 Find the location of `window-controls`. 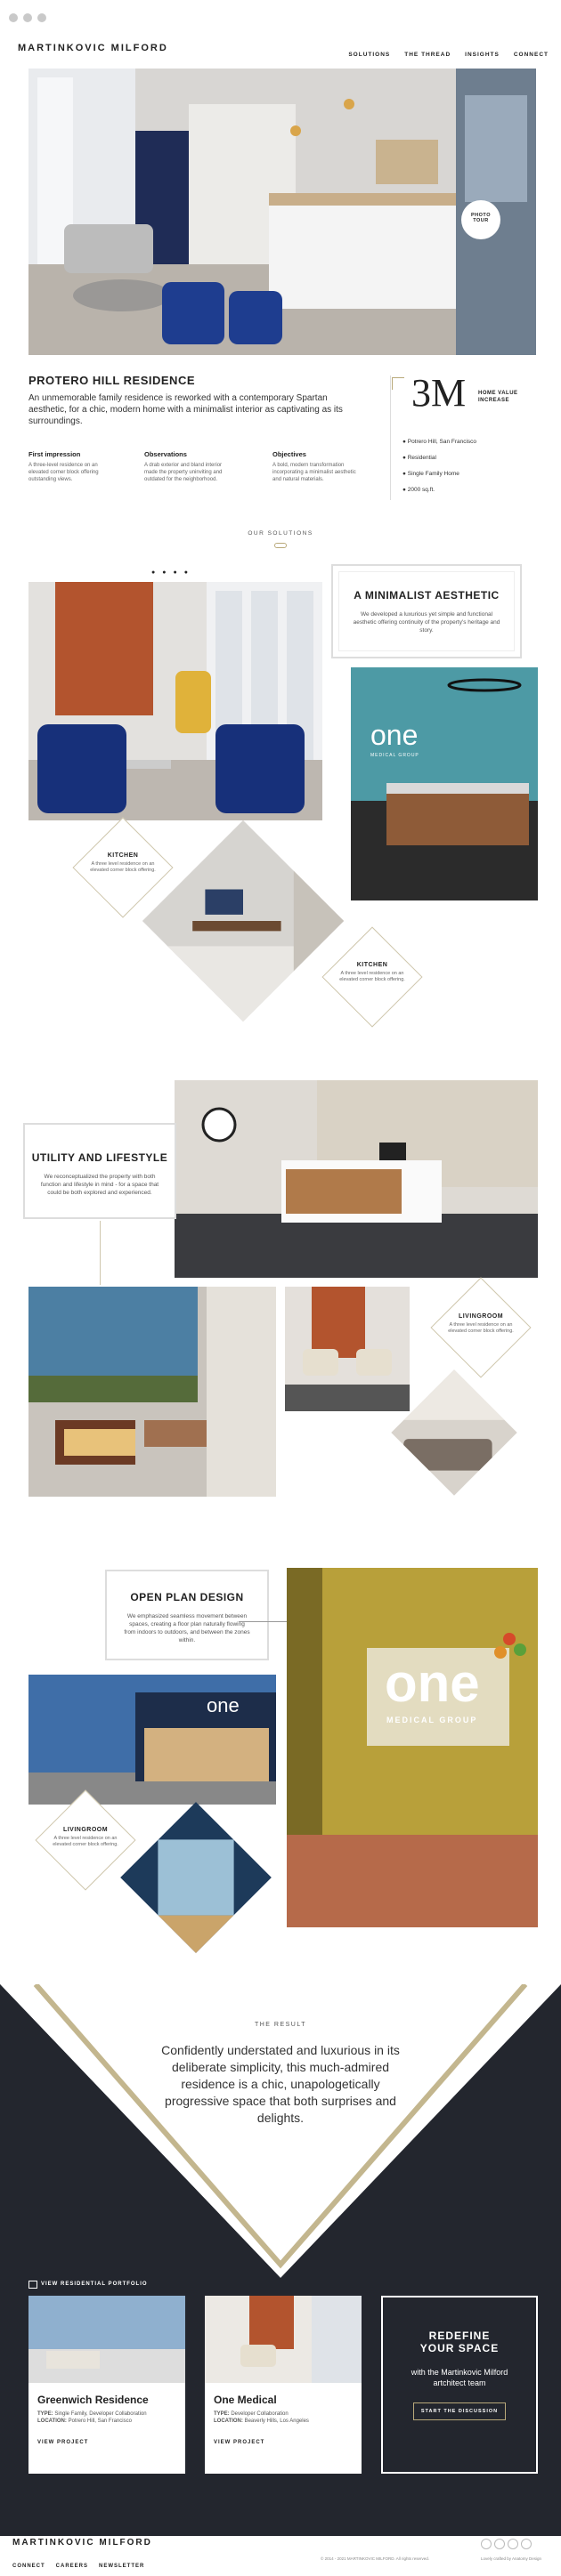

window-controls is located at coordinates (30, 19).